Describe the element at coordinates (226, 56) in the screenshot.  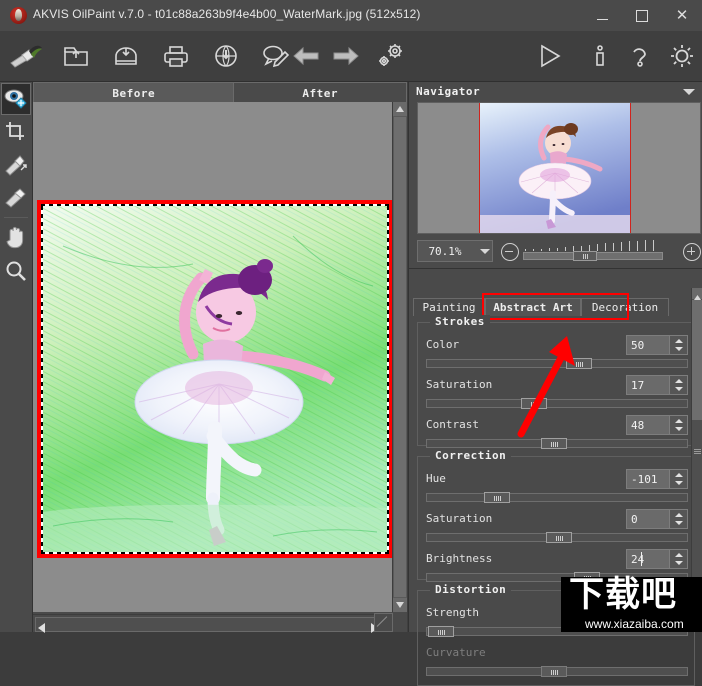
I see `publish-web-icon` at that location.